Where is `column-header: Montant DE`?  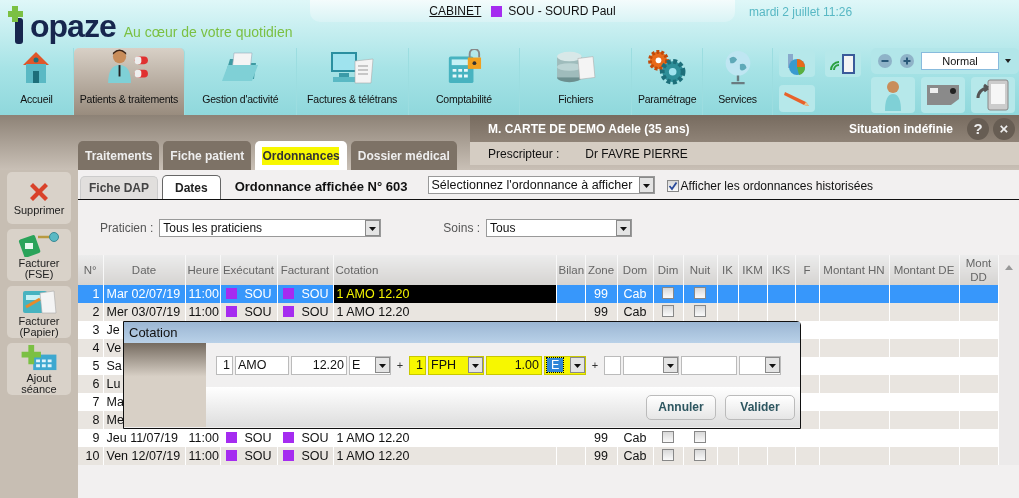
column-header: Montant DE is located at coordinates (924, 270).